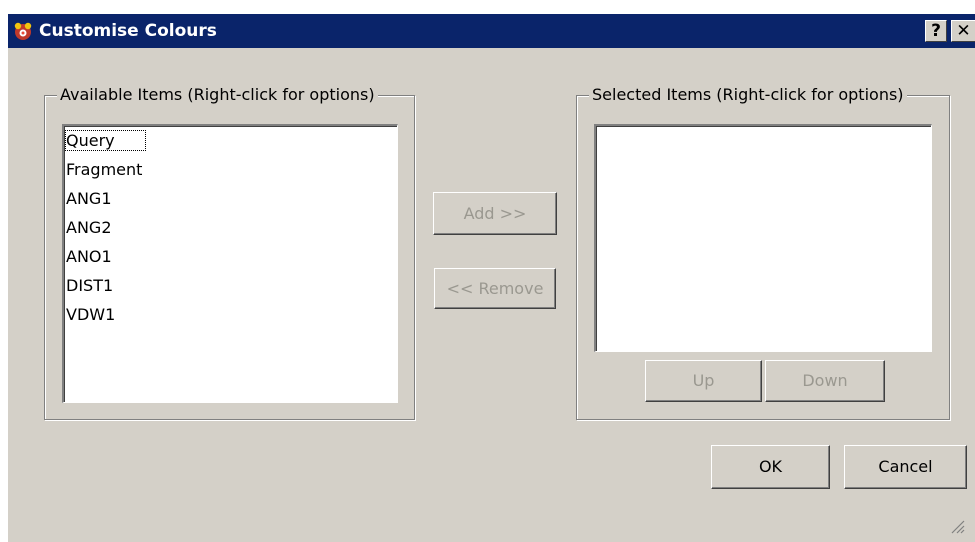 The width and height of the screenshot is (975, 542). Describe the element at coordinates (770, 467) in the screenshot. I see `ok-button: OK` at that location.